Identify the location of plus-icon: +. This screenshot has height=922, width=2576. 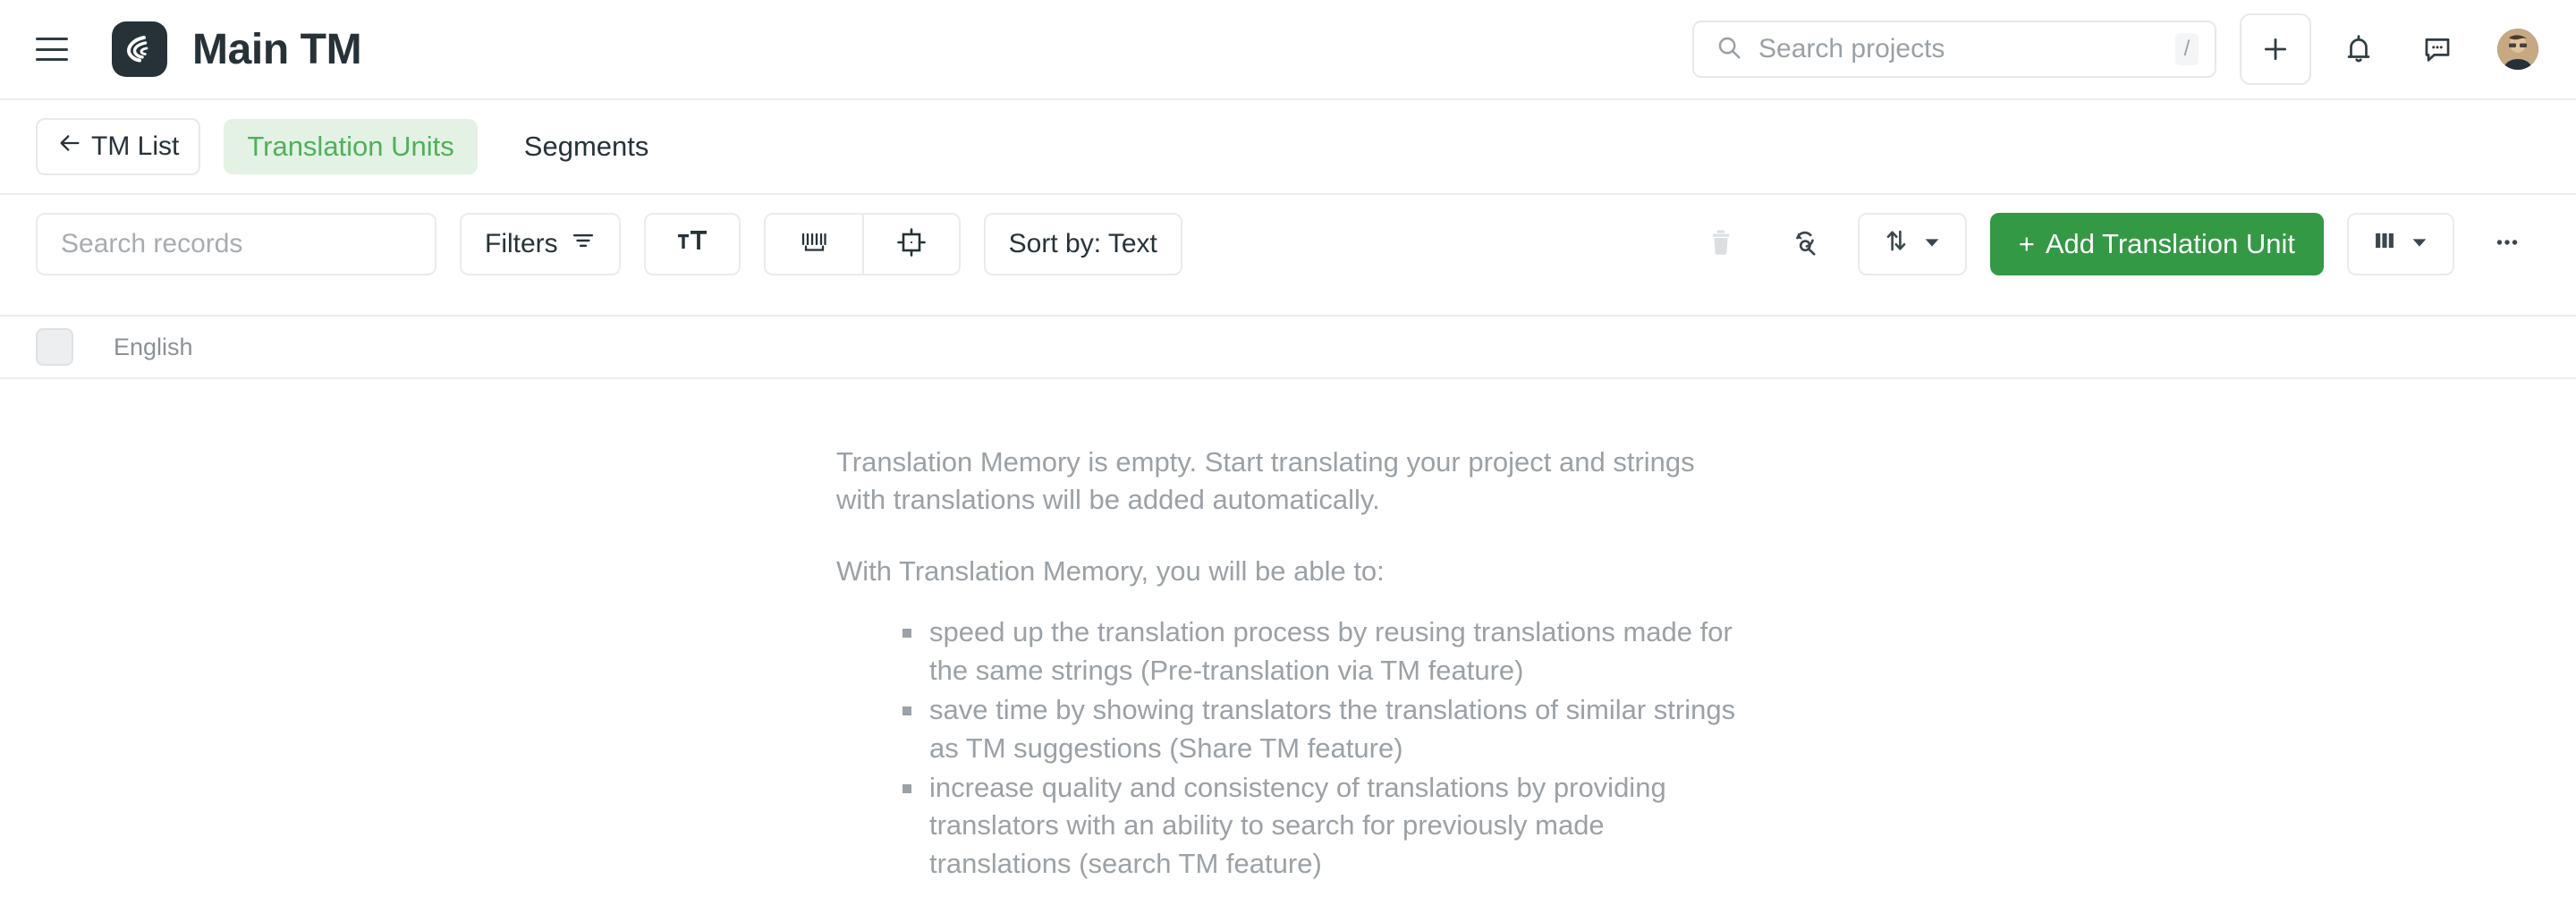
(2026, 243).